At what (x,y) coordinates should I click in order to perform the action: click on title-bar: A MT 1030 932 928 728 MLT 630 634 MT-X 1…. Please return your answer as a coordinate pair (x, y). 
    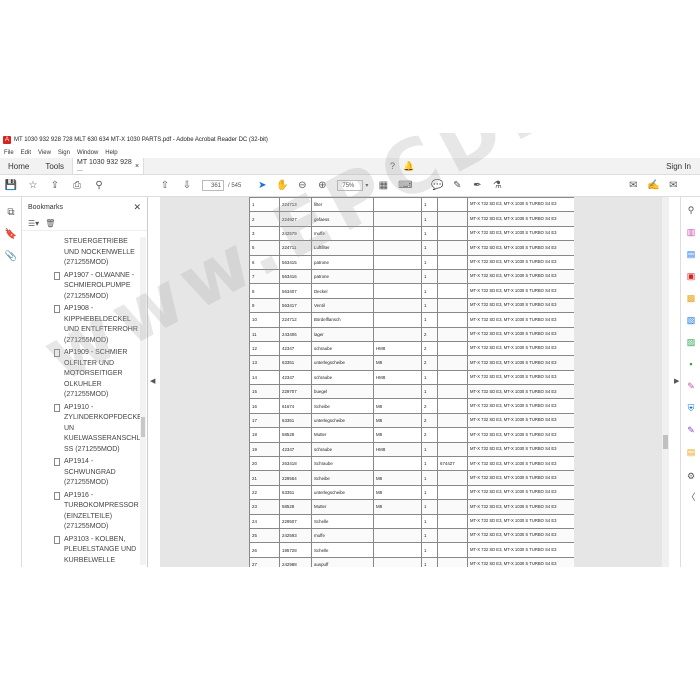
    Looking at the image, I should click on (350, 140).